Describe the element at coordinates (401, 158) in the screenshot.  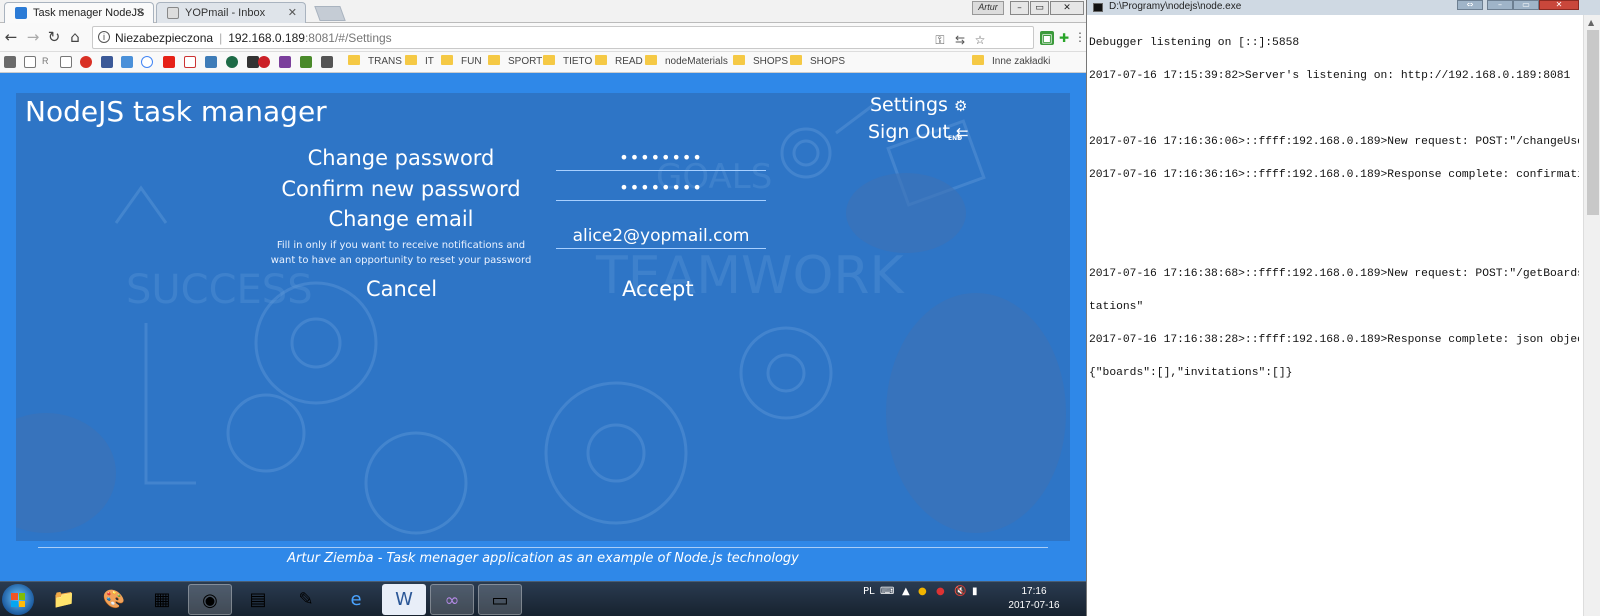
I see `change-password-label: Change password` at that location.